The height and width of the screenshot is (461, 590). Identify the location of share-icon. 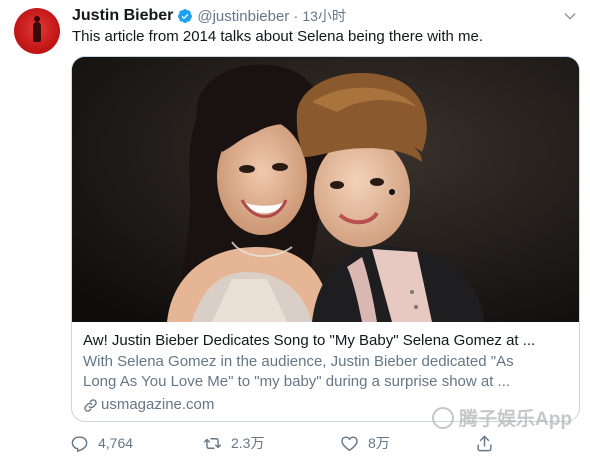
(484, 443).